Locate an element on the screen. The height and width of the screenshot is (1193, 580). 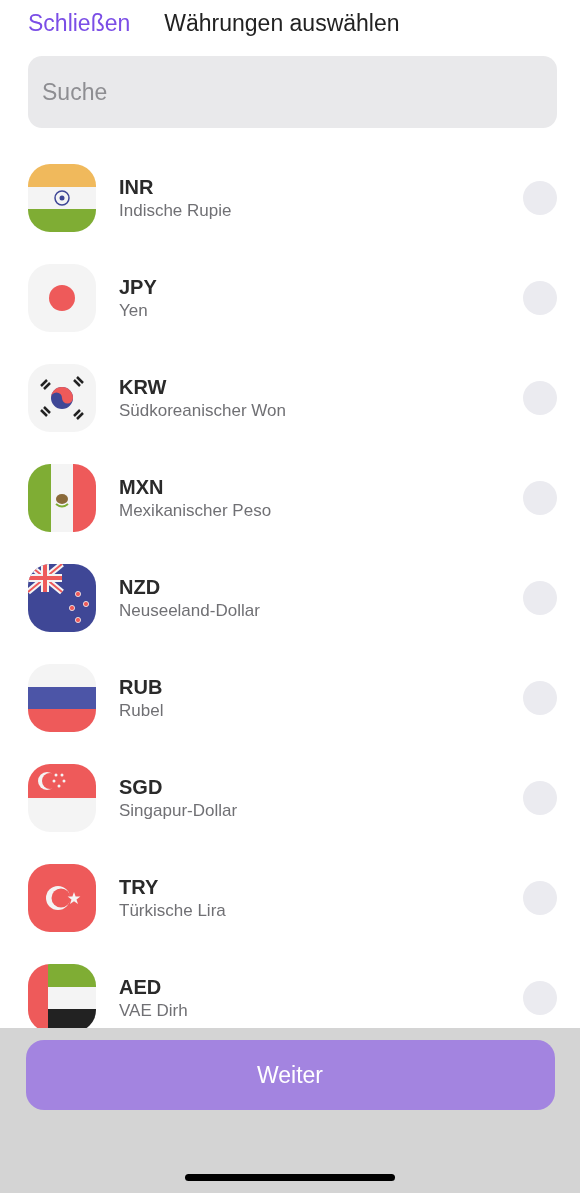
currency-code: NZD is located at coordinates (140, 587).